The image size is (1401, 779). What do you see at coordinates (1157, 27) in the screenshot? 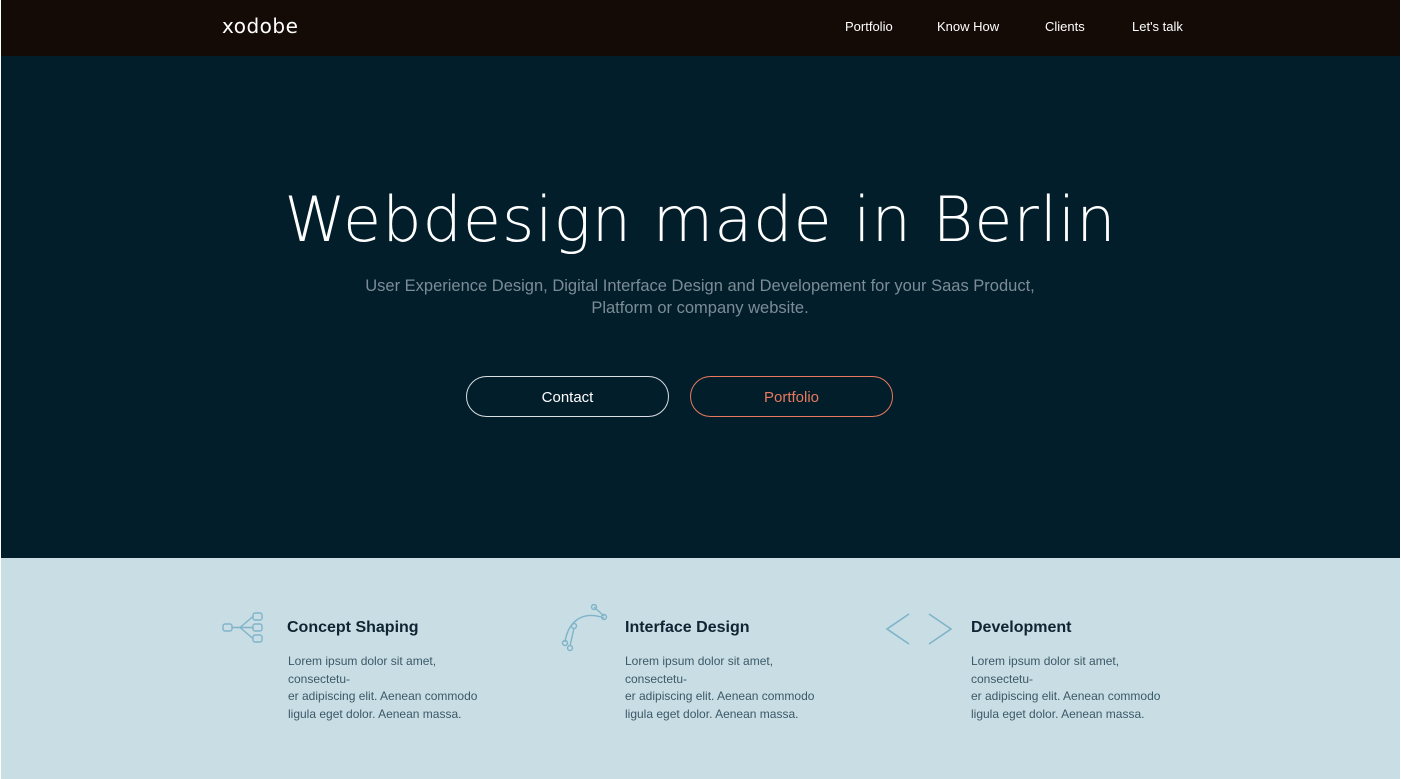
I see `nav-link-lets-talk: Let's talk` at bounding box center [1157, 27].